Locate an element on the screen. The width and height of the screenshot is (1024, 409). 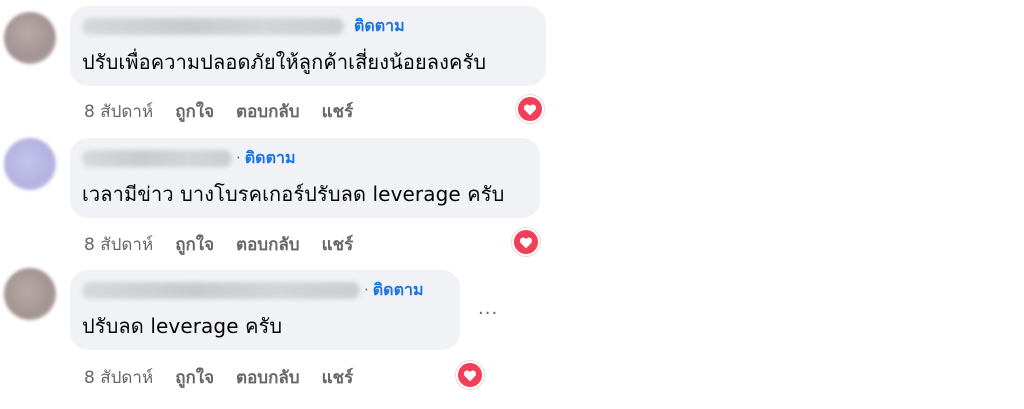
comment-text: ปรับลด leverage ครับ is located at coordinates (182, 326).